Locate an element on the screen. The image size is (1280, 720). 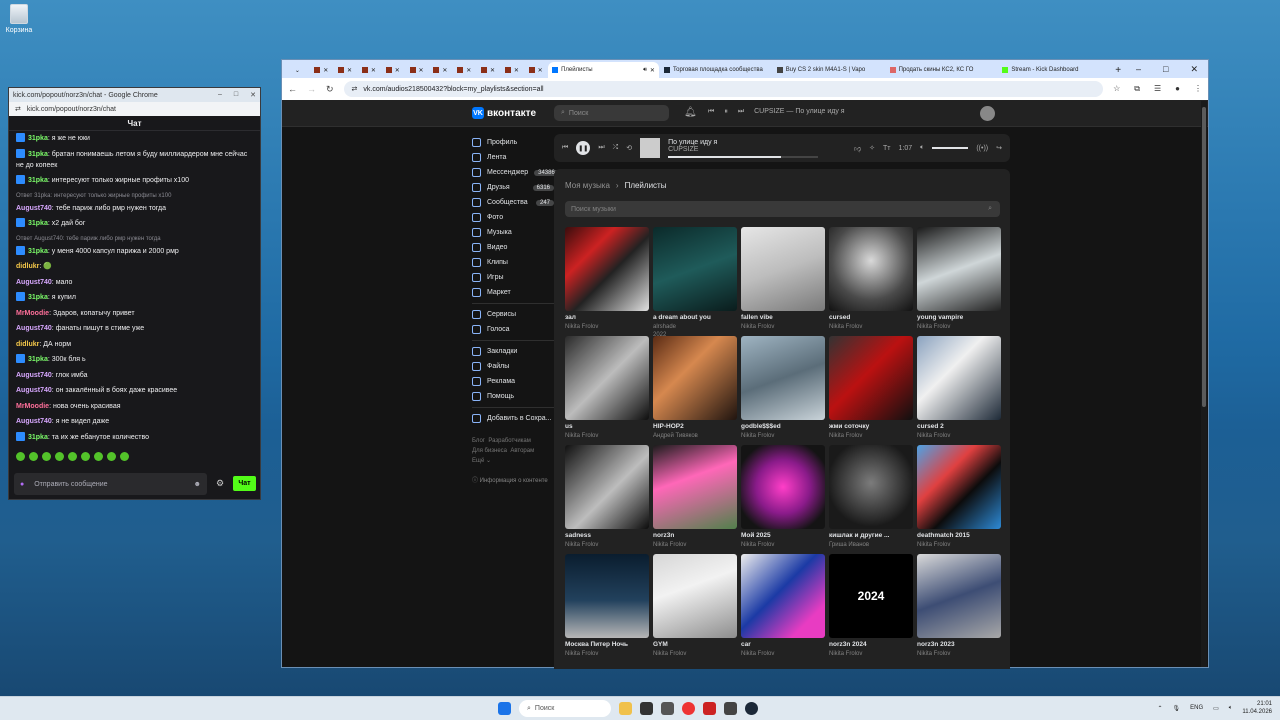
playlist-author: Гриша Иванов is located at coordinates (871, 545).